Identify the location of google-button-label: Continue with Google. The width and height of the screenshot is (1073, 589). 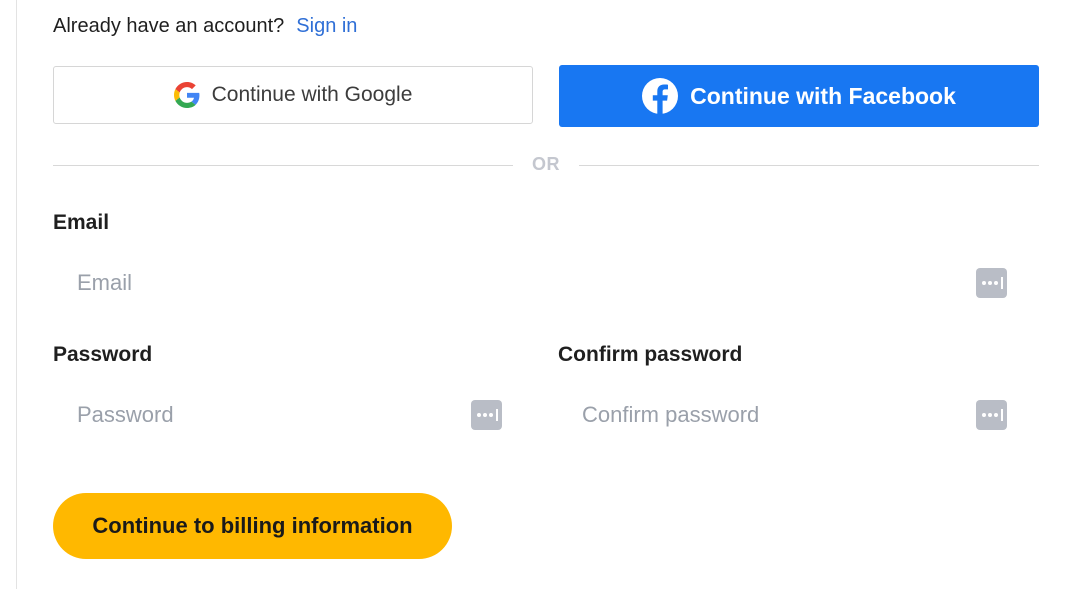
(312, 94).